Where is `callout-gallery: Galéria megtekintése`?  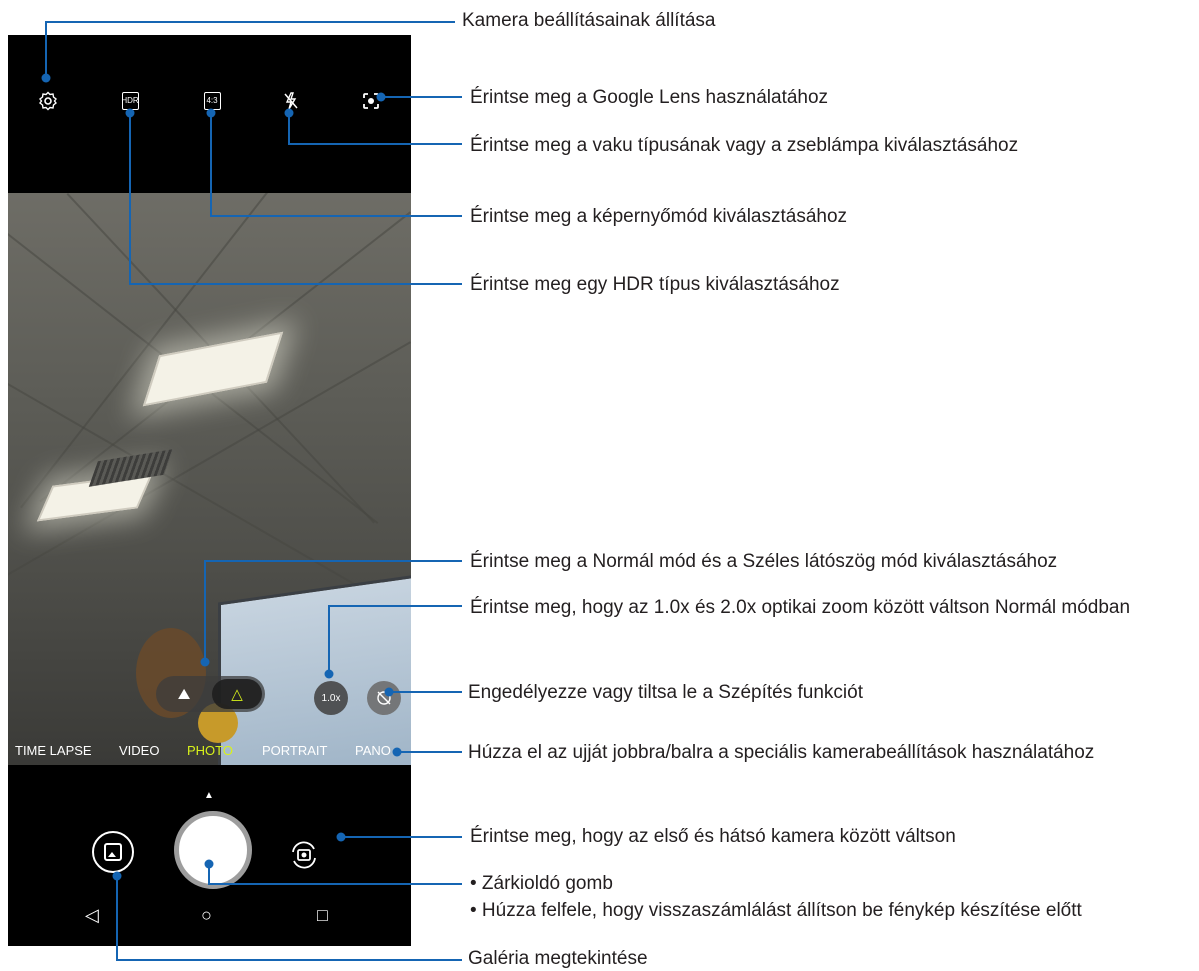 callout-gallery: Galéria megtekintése is located at coordinates (558, 958).